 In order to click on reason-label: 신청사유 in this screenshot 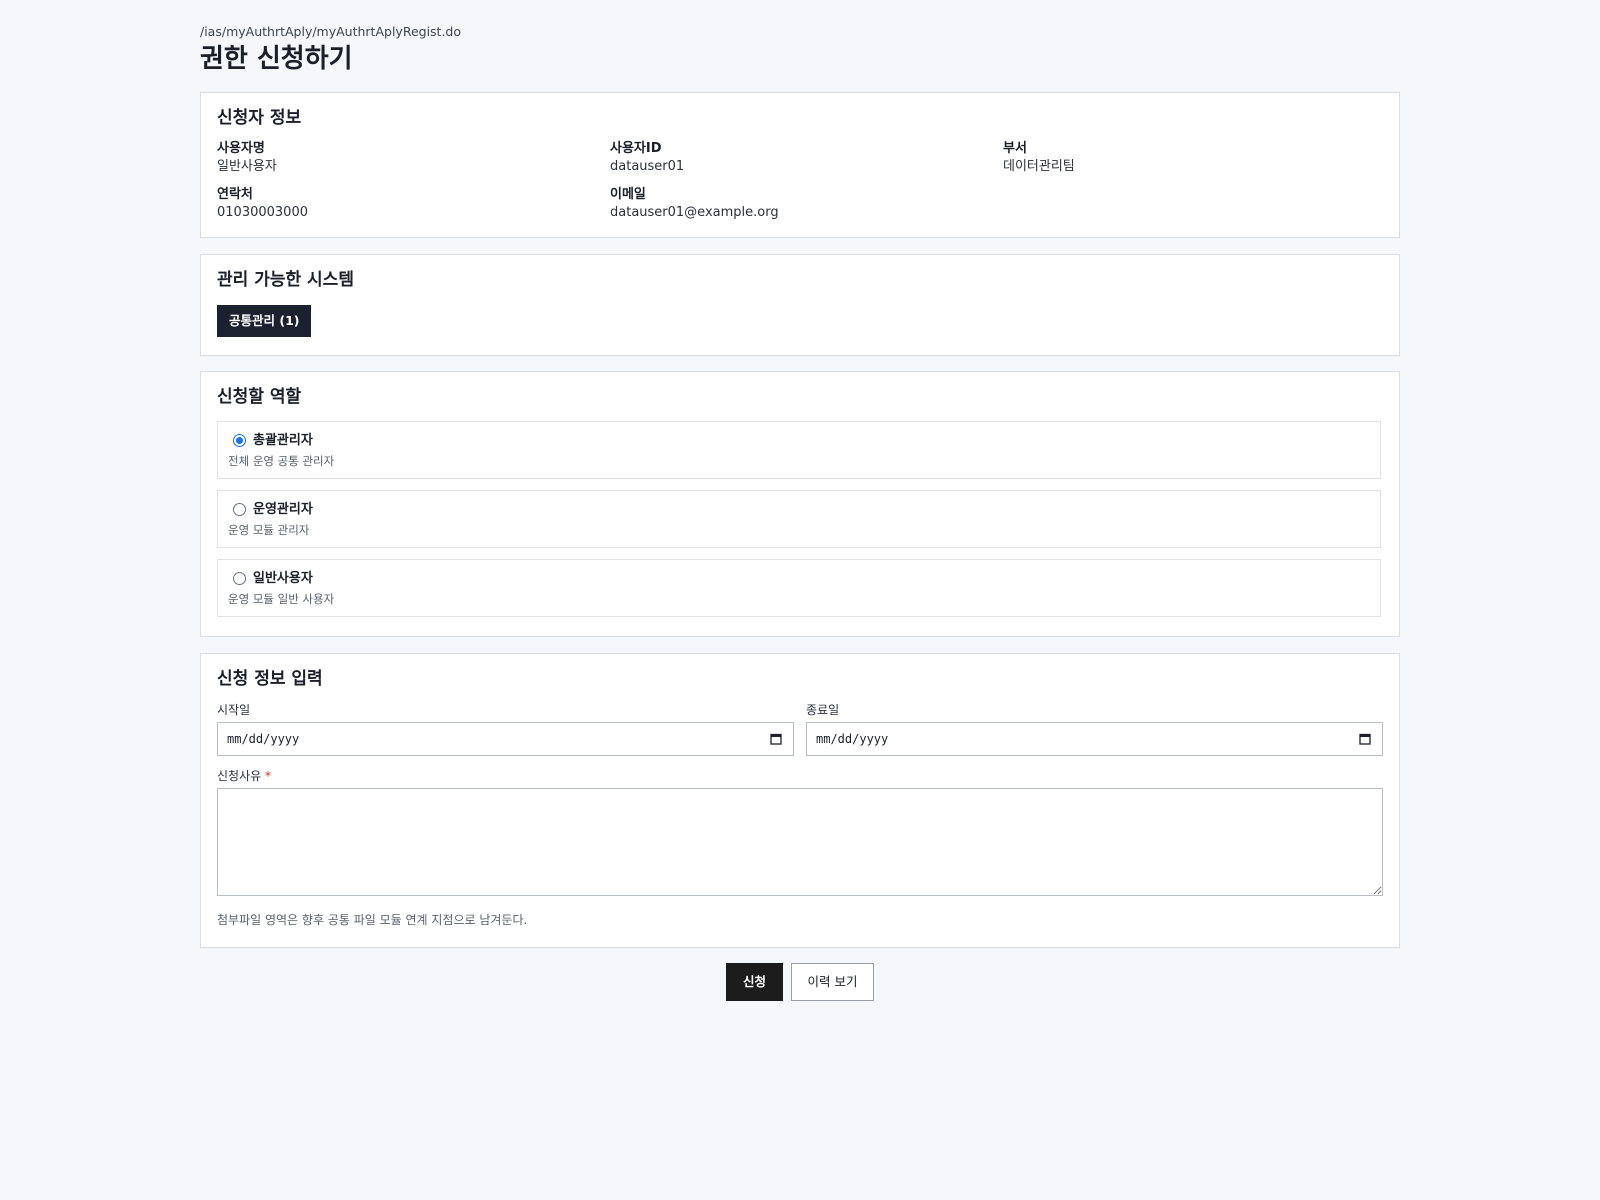, I will do `click(239, 776)`.